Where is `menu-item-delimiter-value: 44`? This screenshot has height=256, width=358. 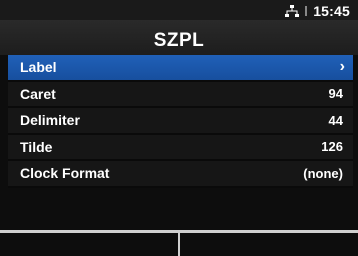
menu-item-delimiter-value: 44 is located at coordinates (335, 120).